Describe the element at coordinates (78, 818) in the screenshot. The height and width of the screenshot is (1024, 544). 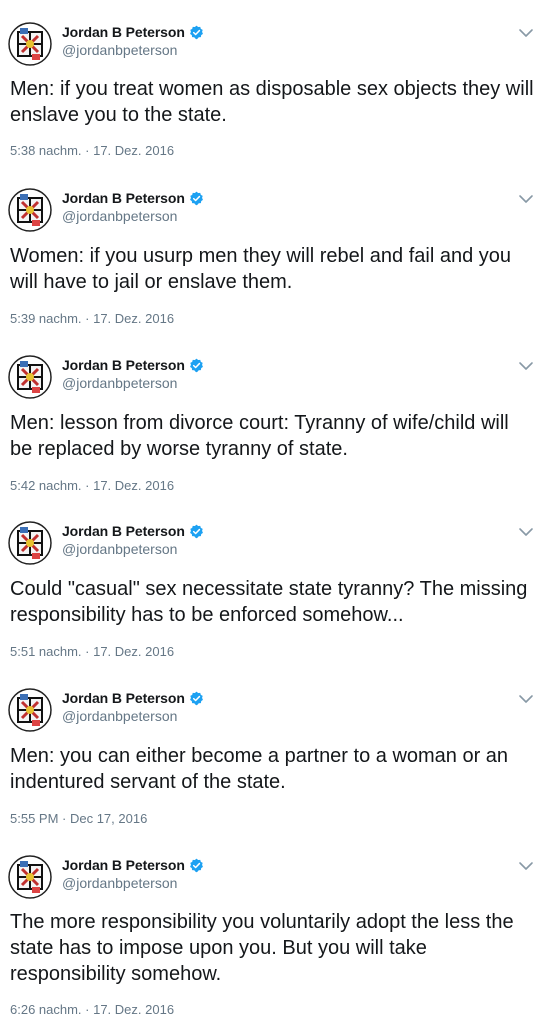
I see `tweet-timestamp: 5:55 PM · Dec 17, 2016` at that location.